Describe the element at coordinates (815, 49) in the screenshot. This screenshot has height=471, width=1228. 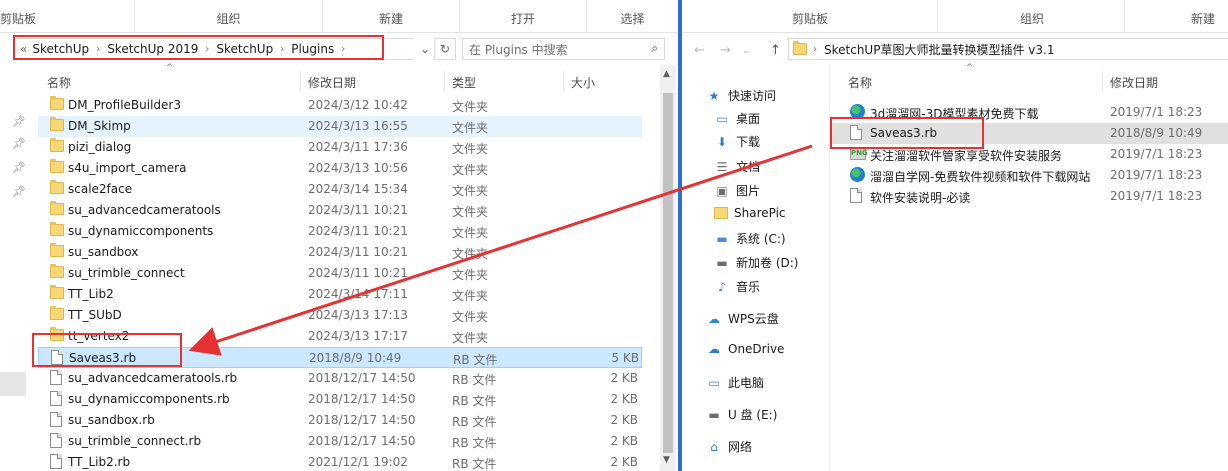
I see `chevron-right-icon: ›` at that location.